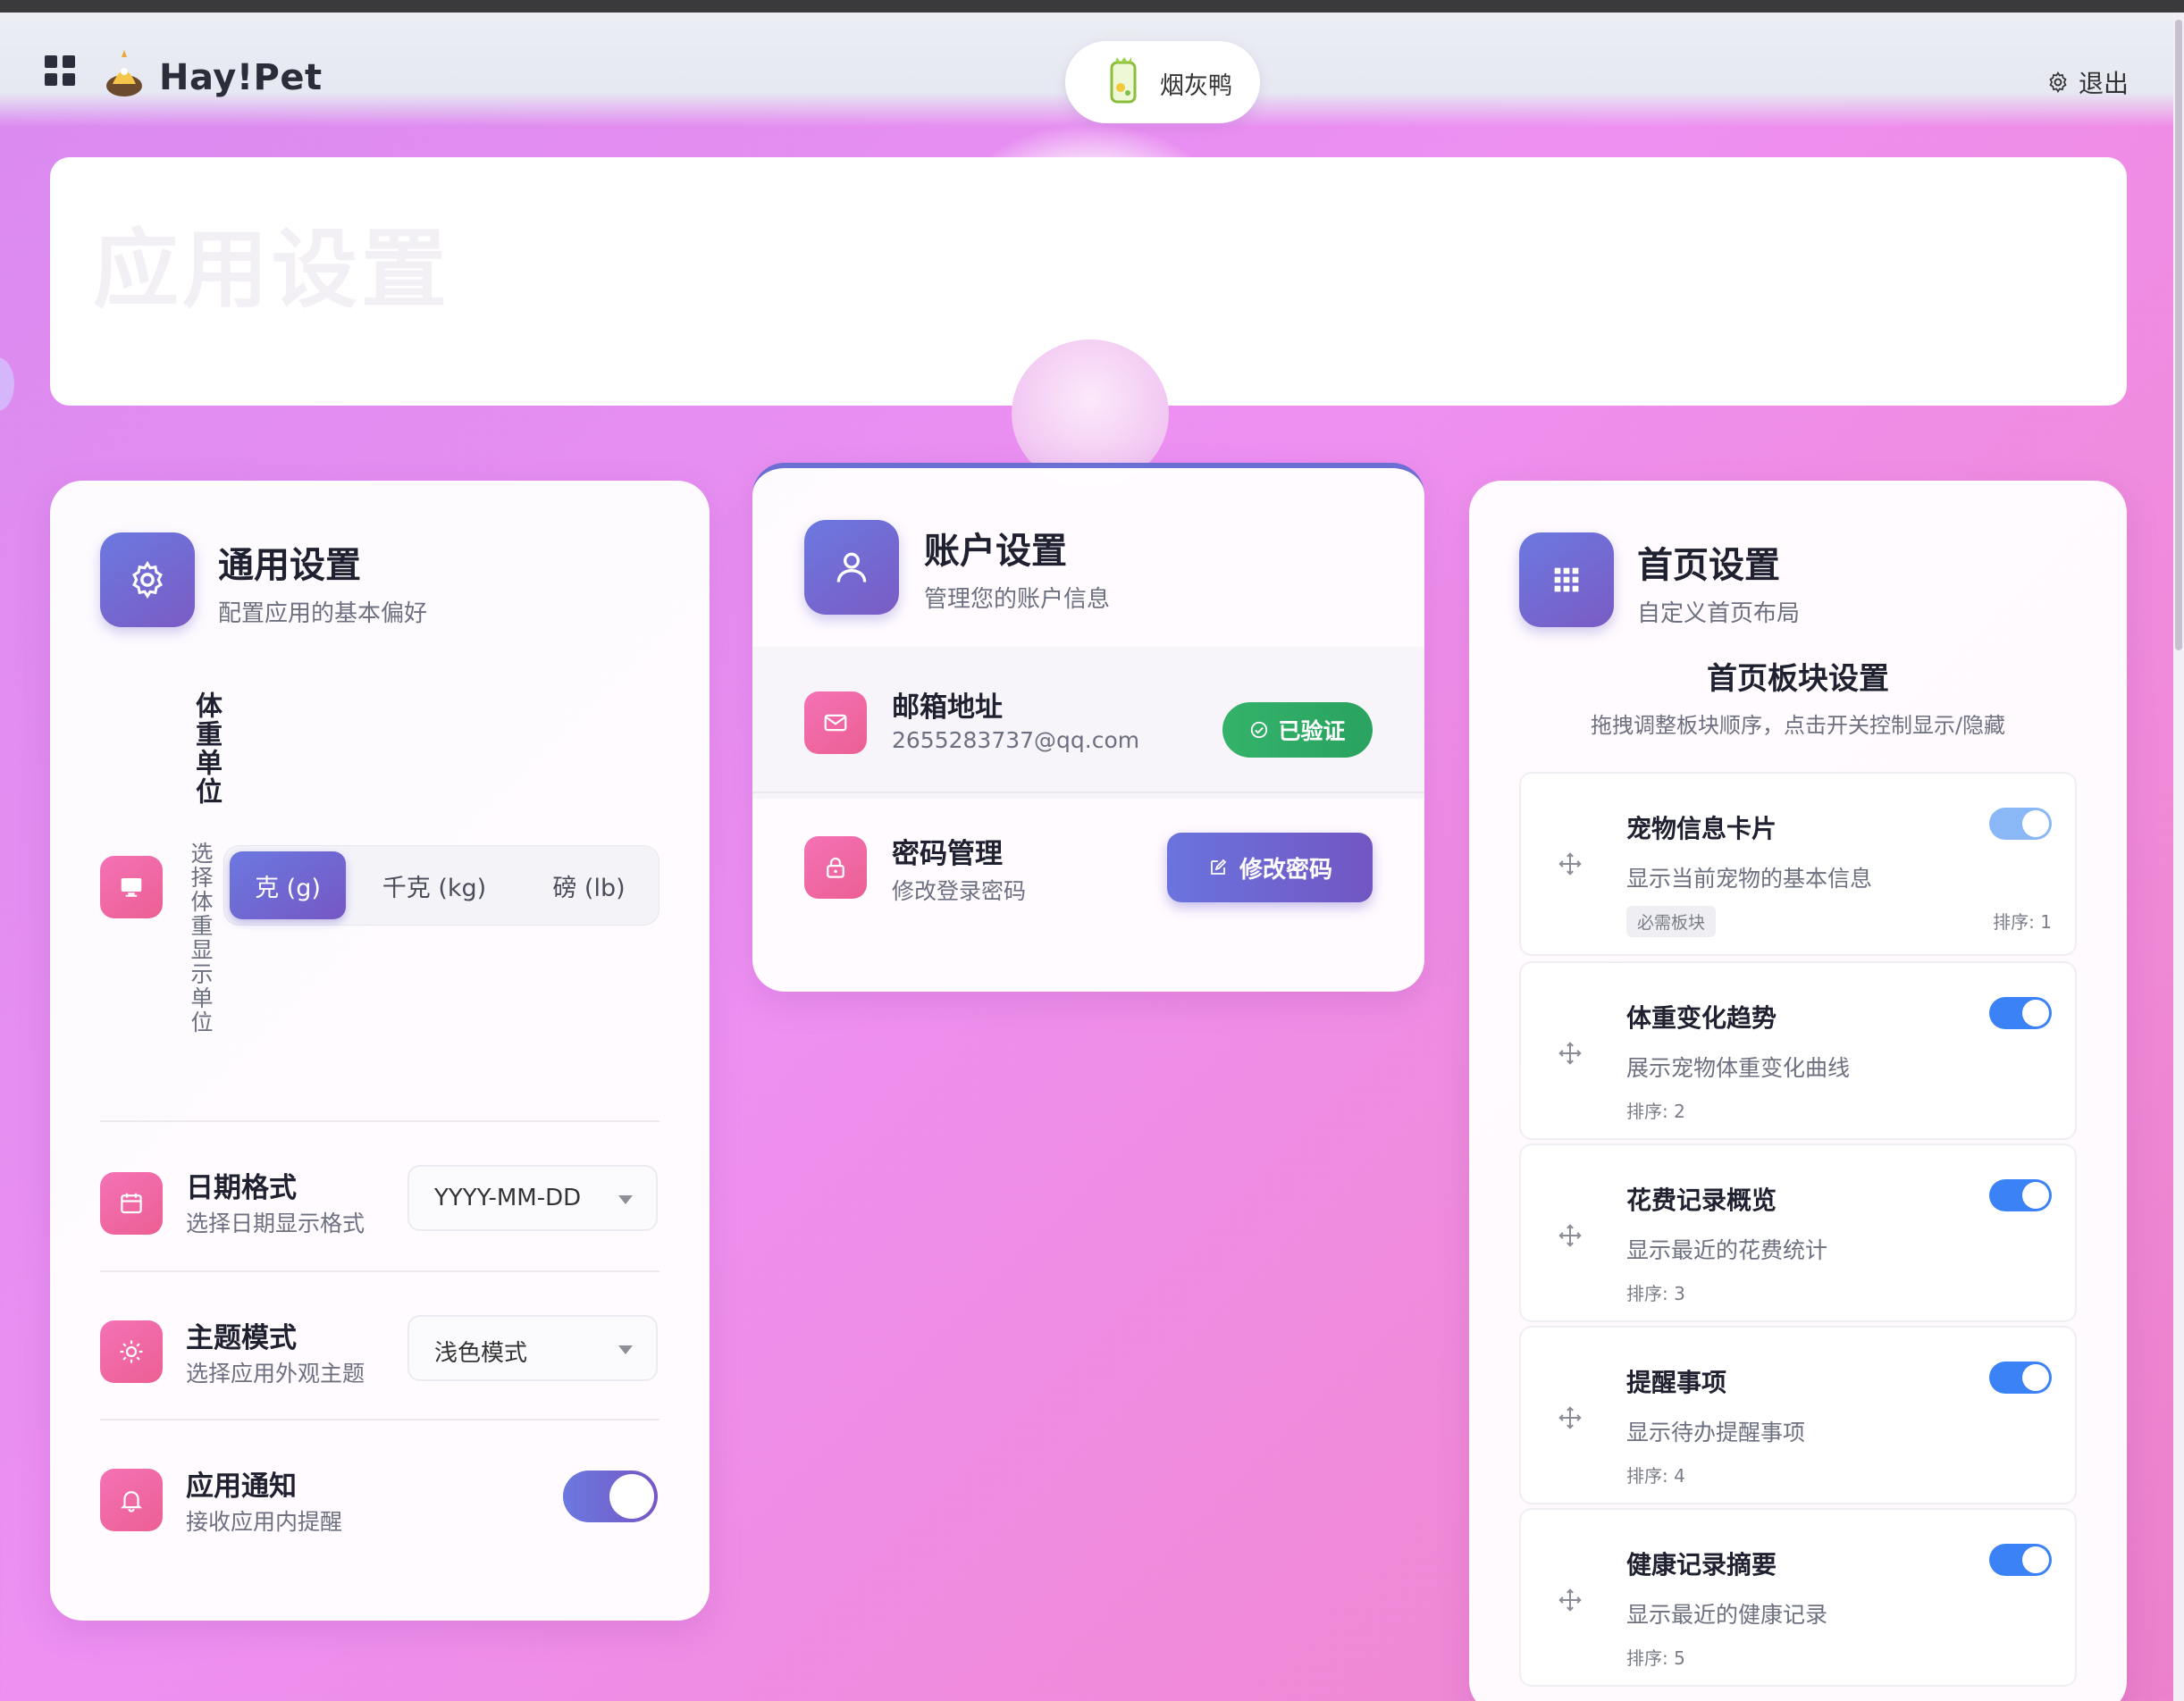 The image size is (2184, 1701). I want to click on home-block-item: 花费记录概览 显示最近的花费统计 排序: 3, so click(1798, 1233).